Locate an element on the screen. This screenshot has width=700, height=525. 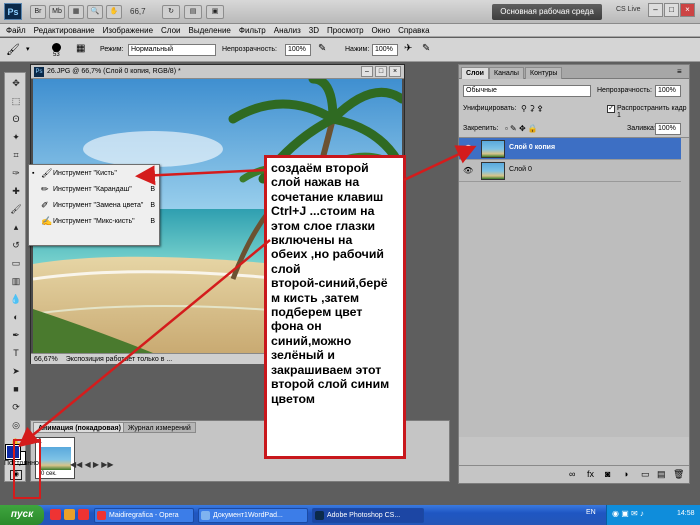
layer-row-base: 👁 Слой 0 is located at coordinates (570, 171).